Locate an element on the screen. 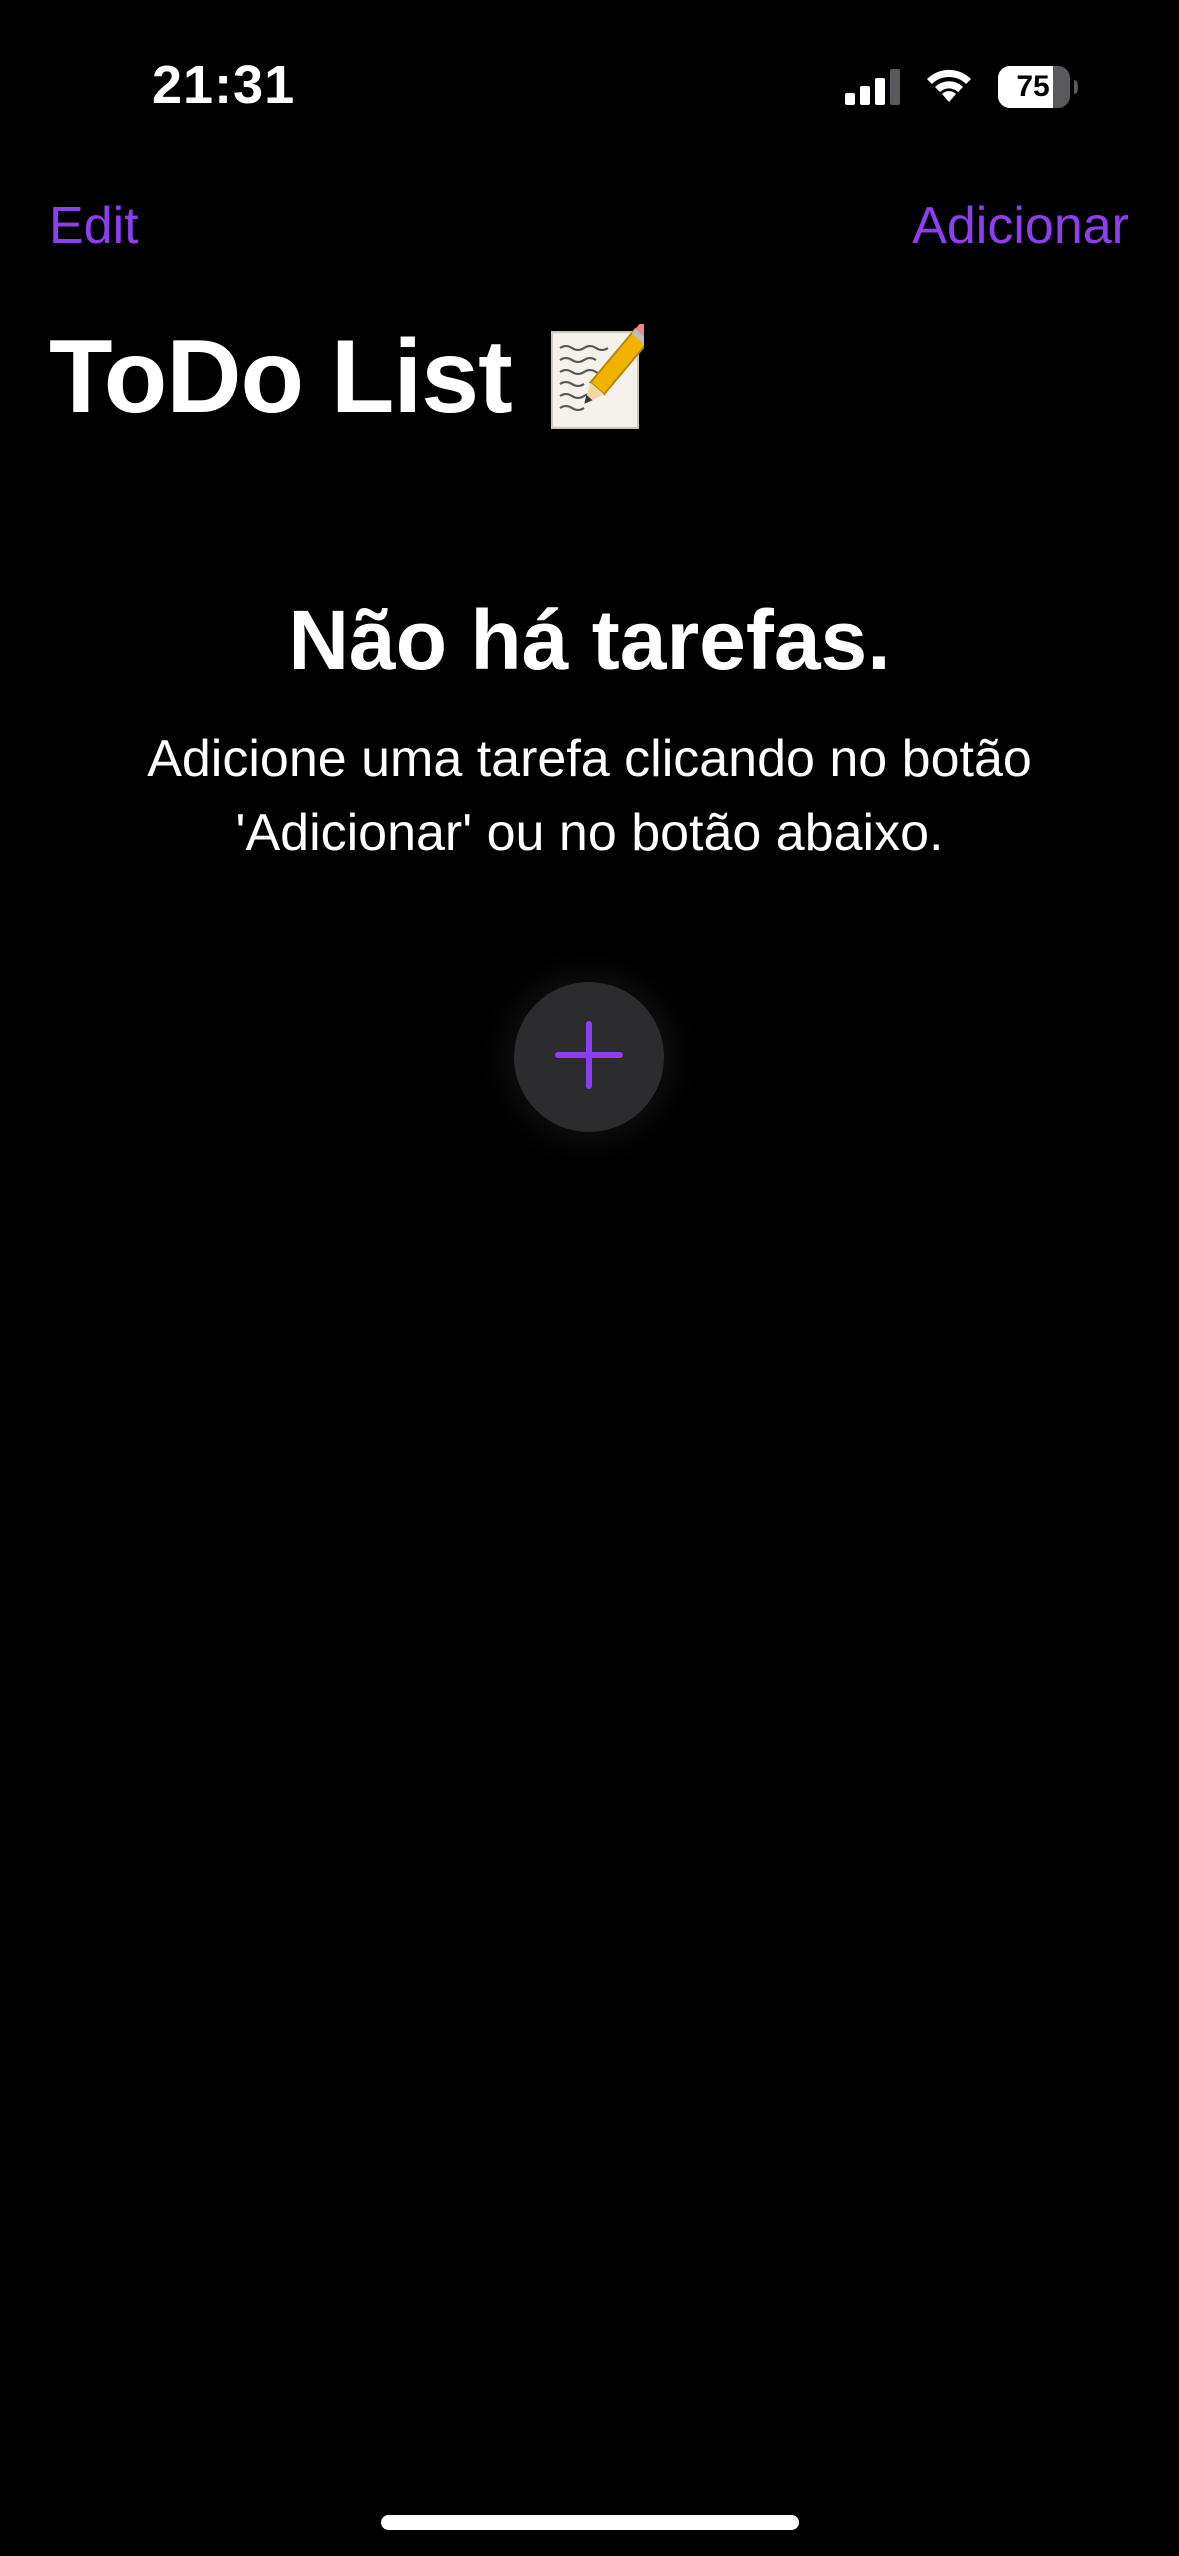 The height and width of the screenshot is (2556, 1179). battery-level: 75 is located at coordinates (1033, 86).